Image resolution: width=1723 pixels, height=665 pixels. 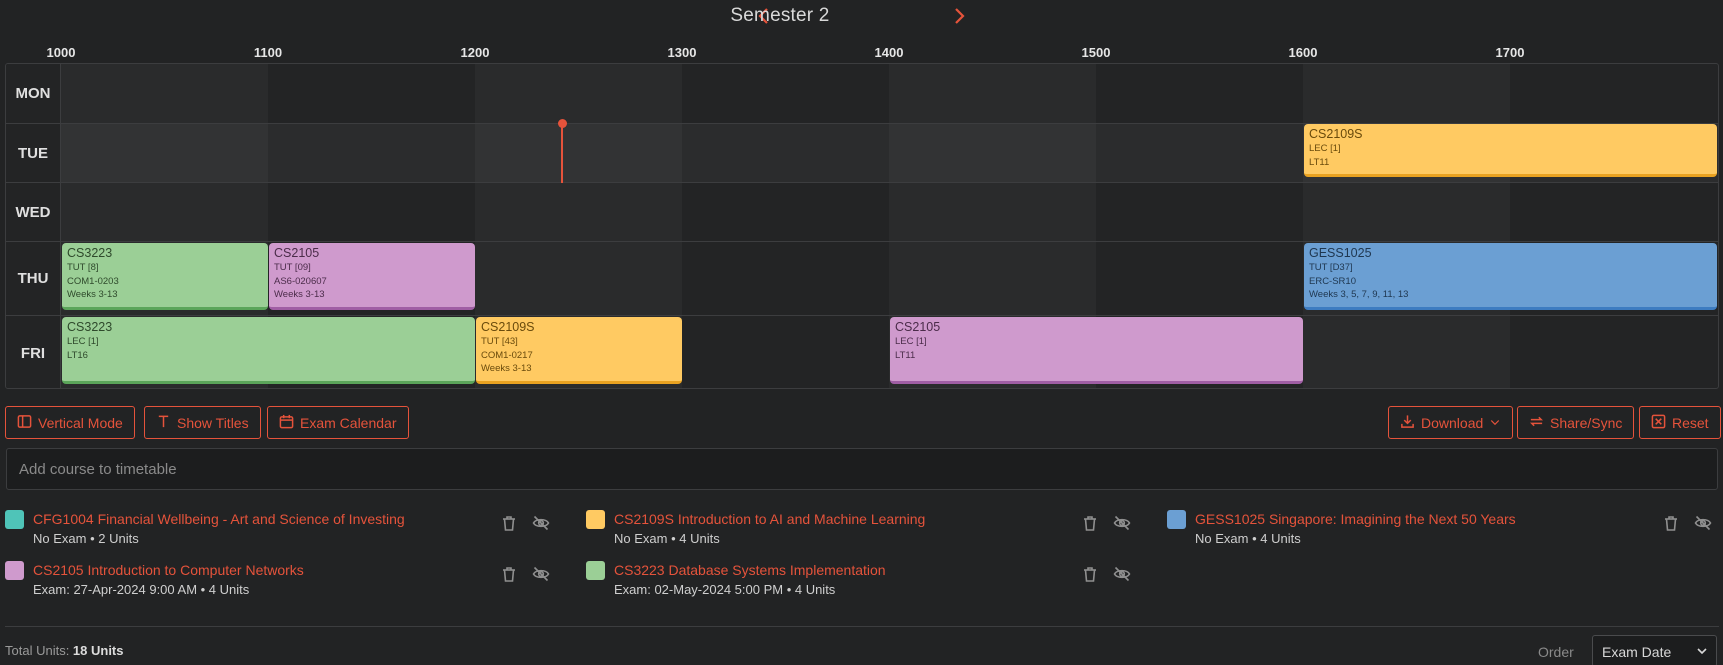 I want to click on lesson-code: GESS1025, so click(x=1340, y=253).